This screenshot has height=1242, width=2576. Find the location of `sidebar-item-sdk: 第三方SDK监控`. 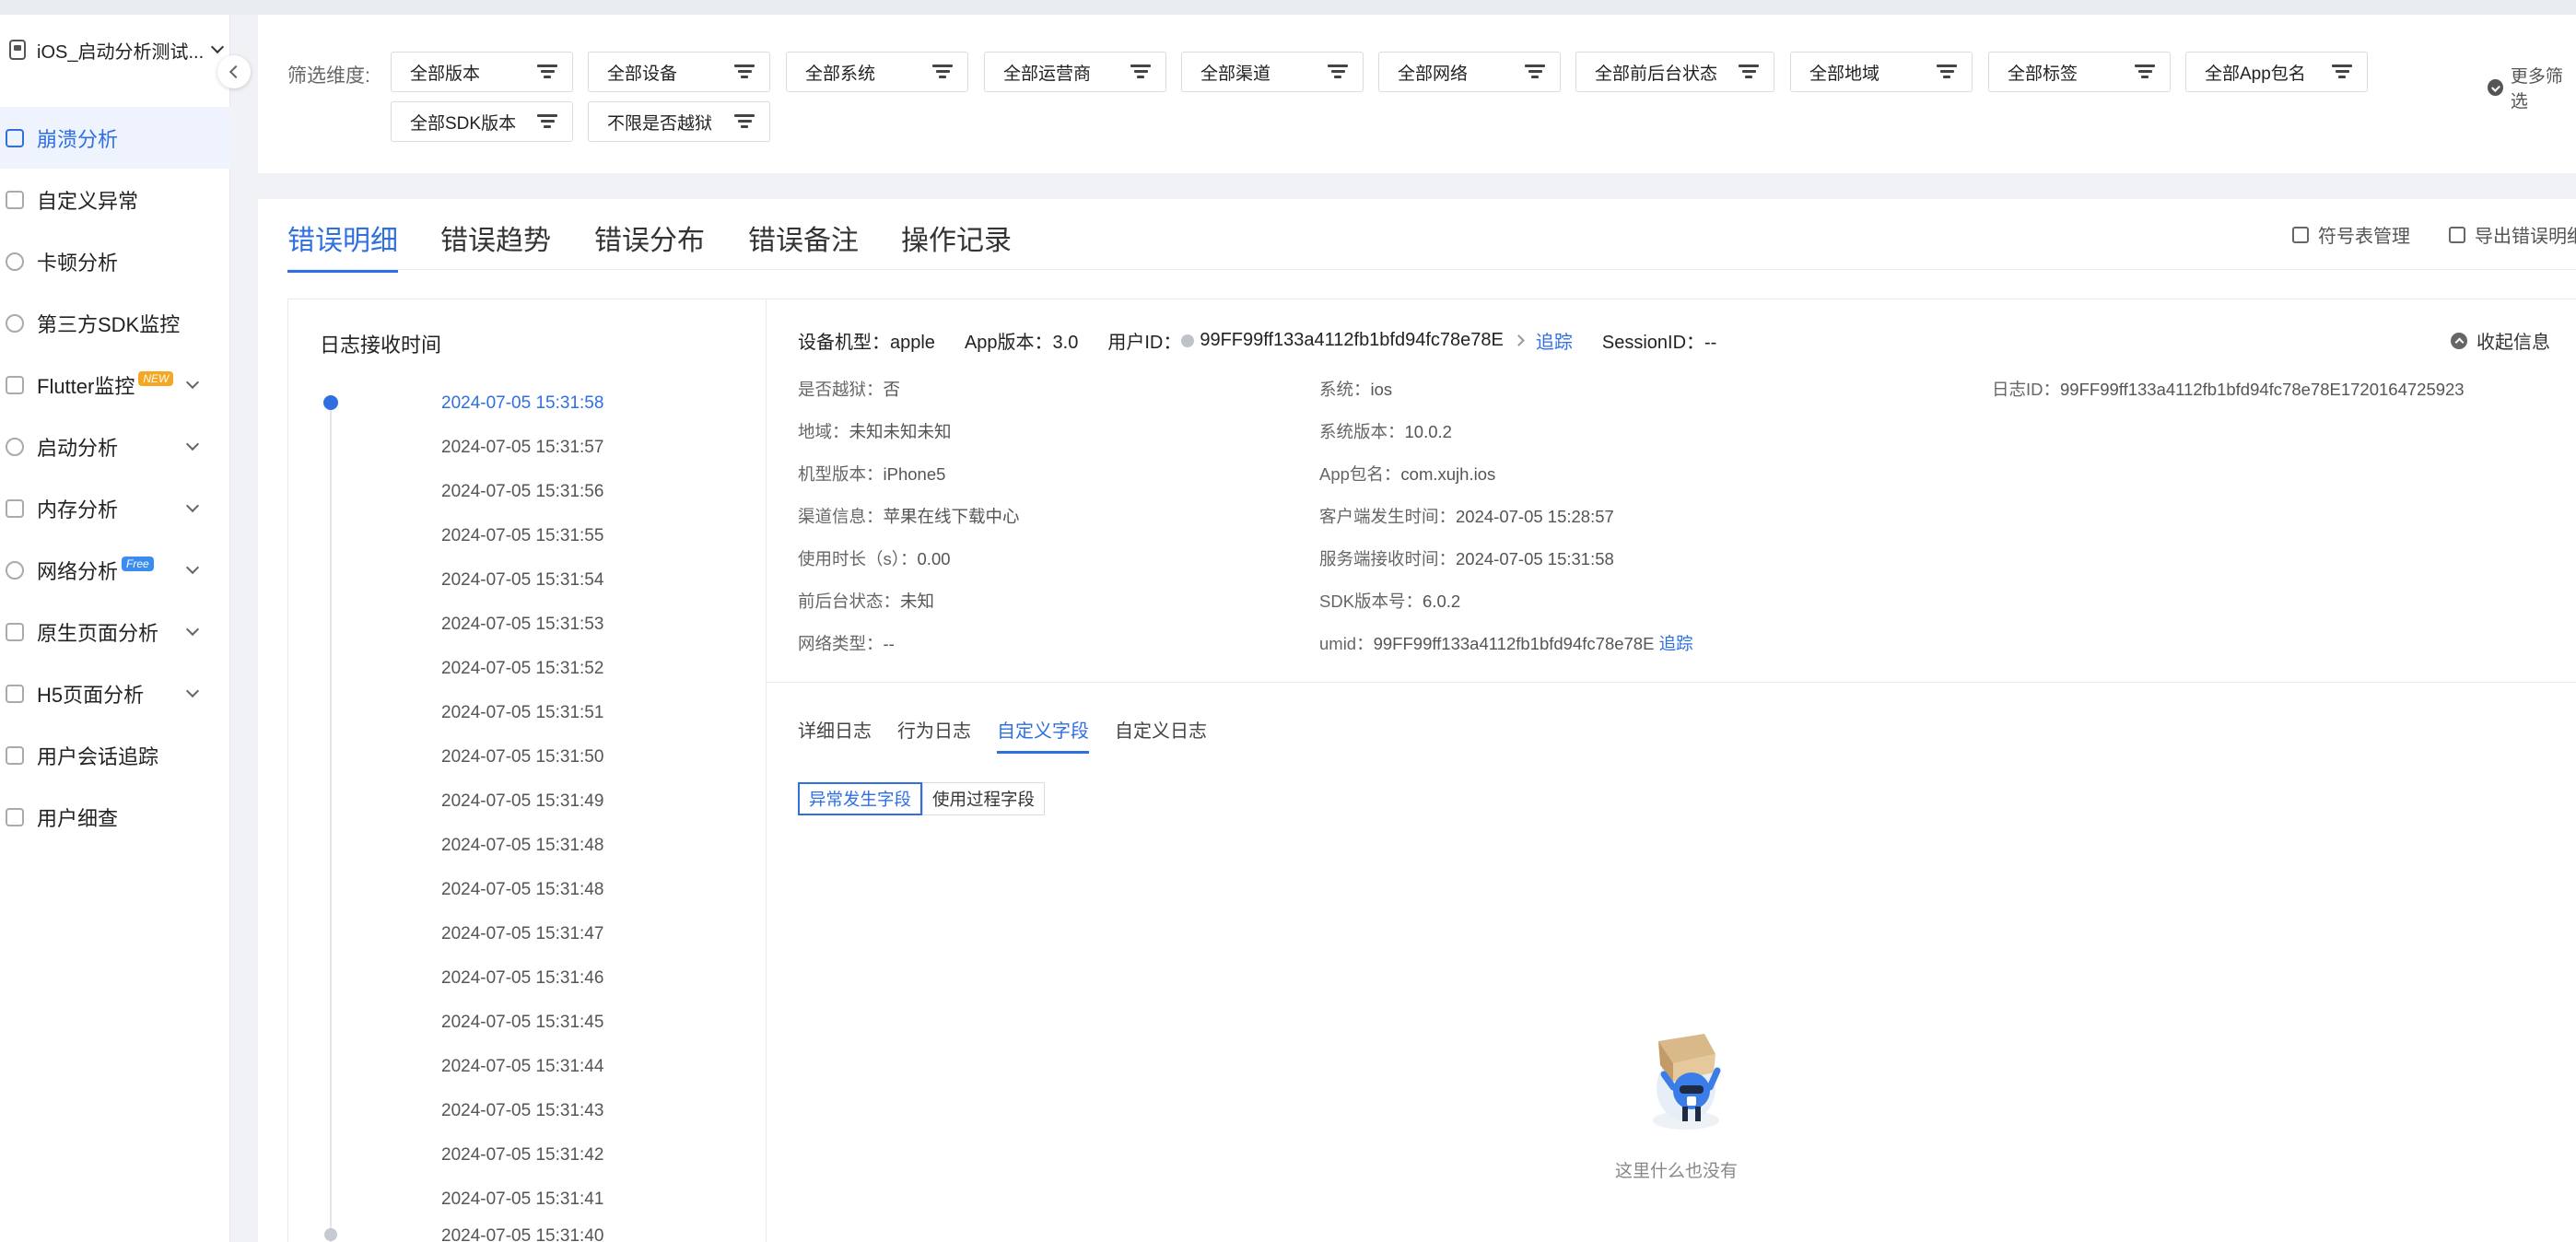

sidebar-item-sdk: 第三方SDK监控 is located at coordinates (115, 323).